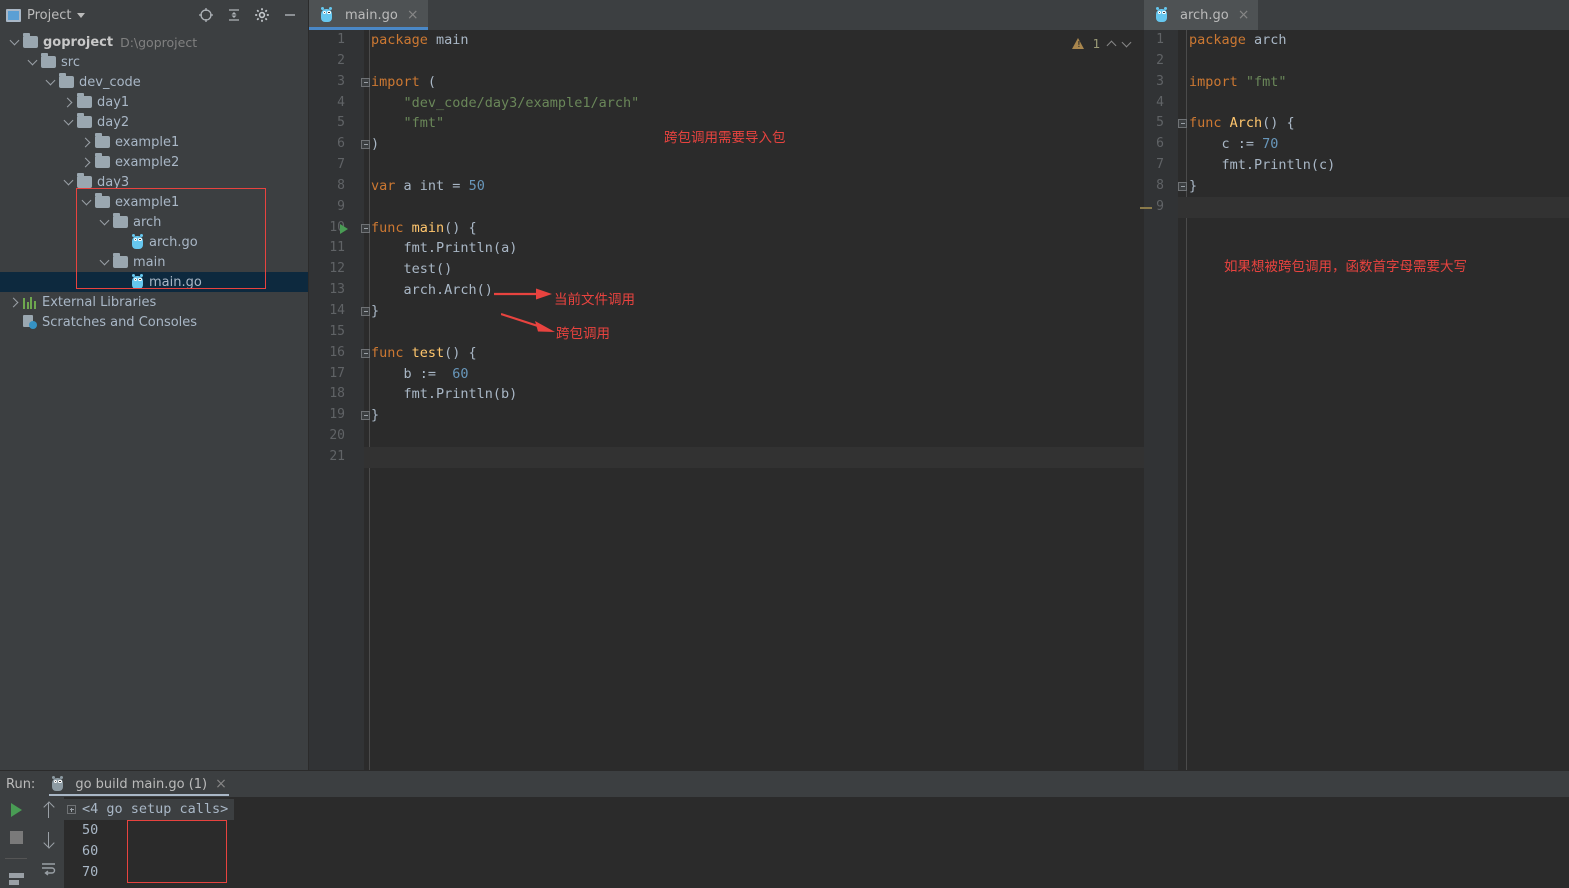 The height and width of the screenshot is (888, 1569). I want to click on scroll-down-icon, so click(48, 839).